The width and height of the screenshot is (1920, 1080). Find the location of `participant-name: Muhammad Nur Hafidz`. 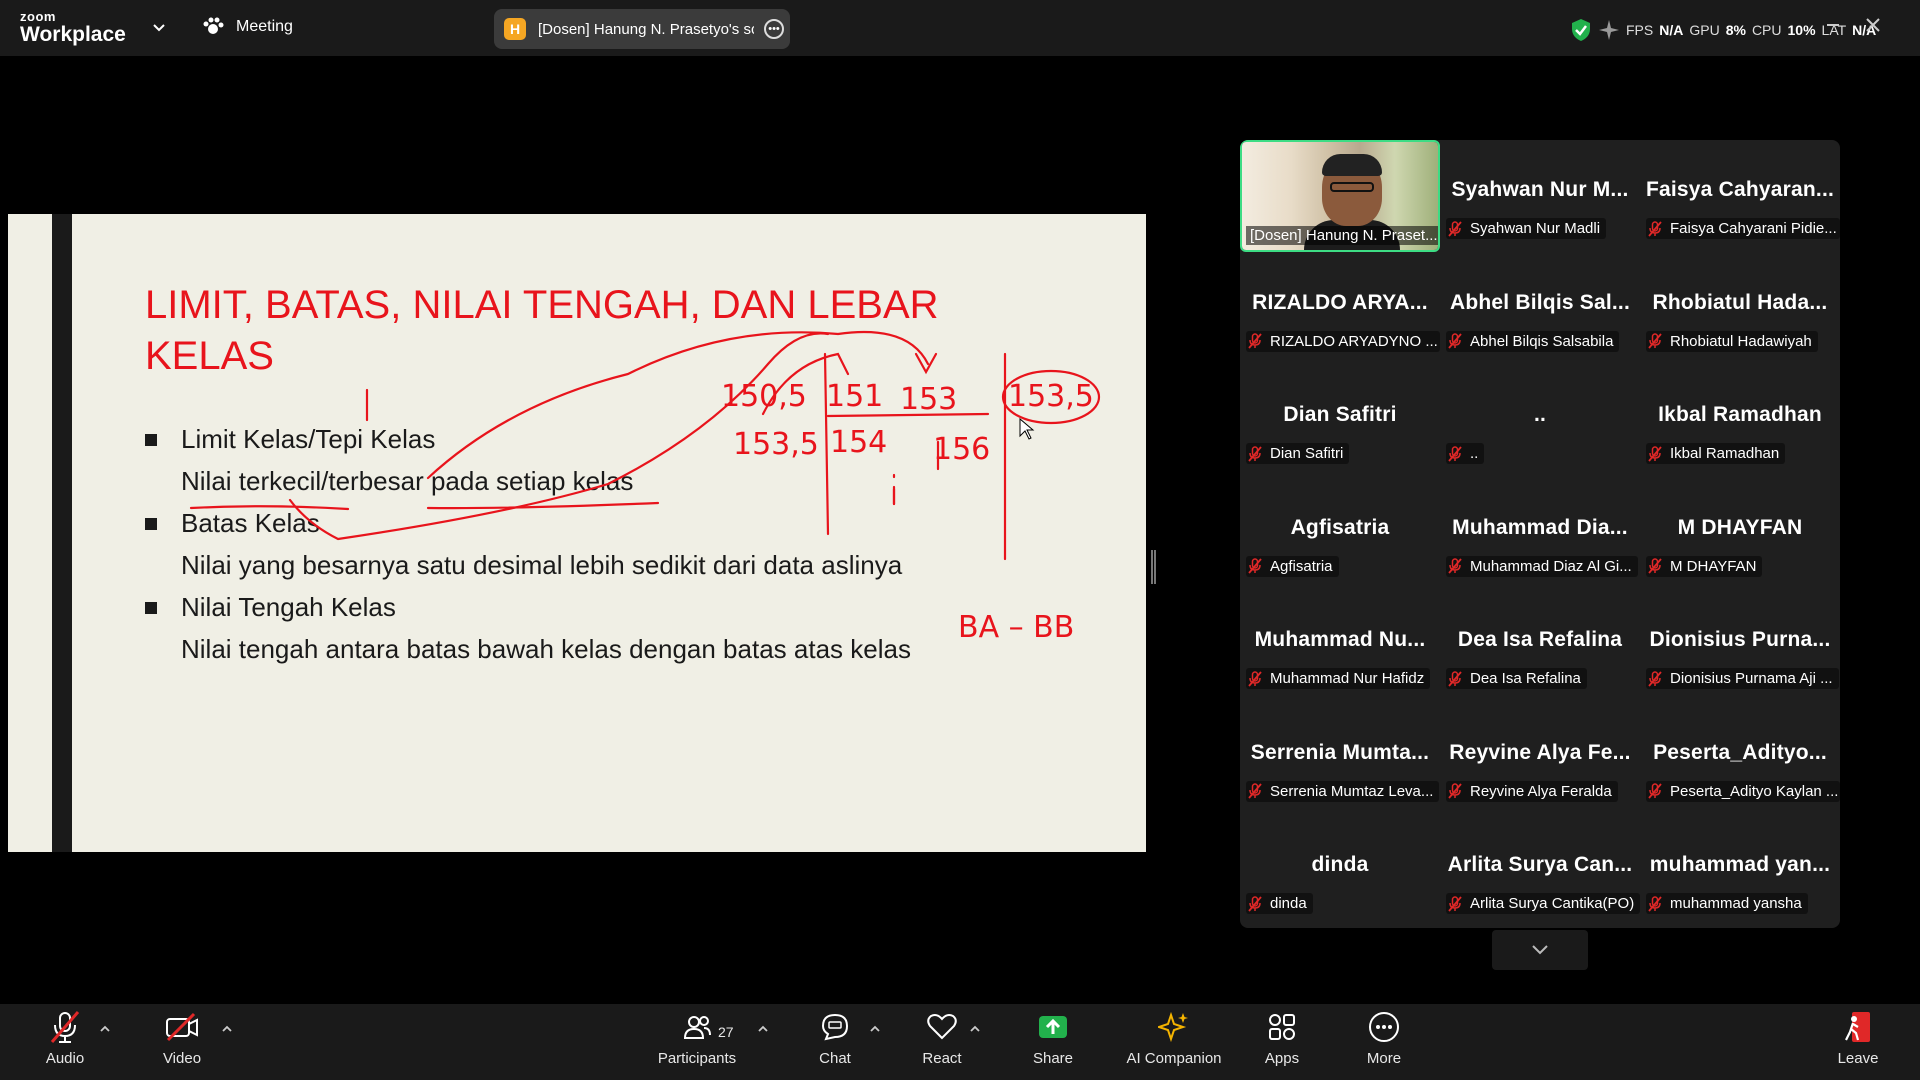

participant-name: Muhammad Nur Hafidz is located at coordinates (1347, 678).